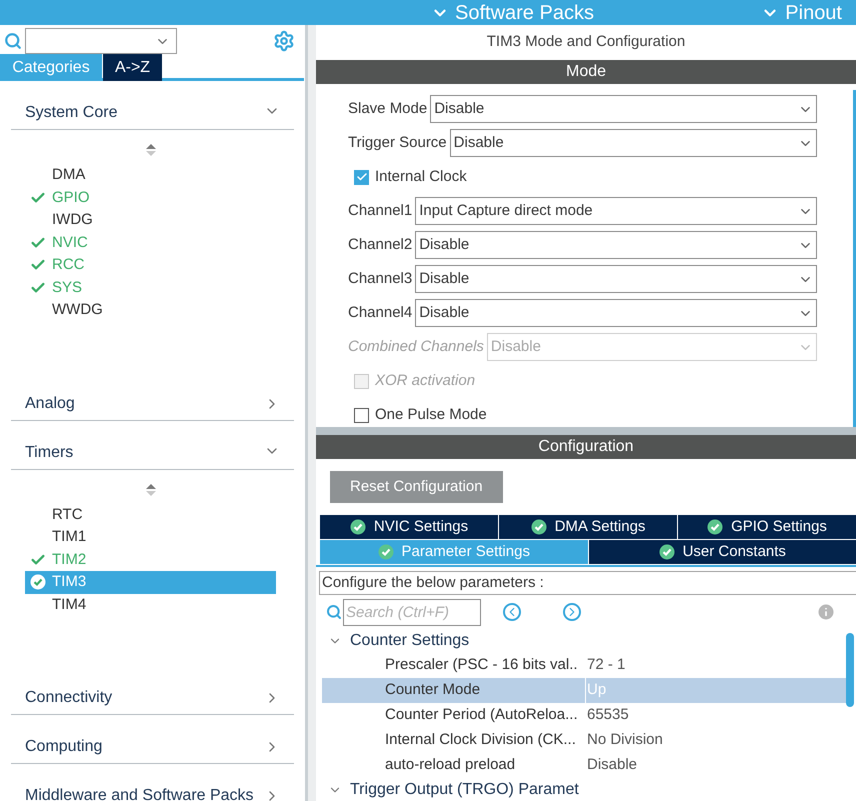  What do you see at coordinates (412, 612) in the screenshot?
I see `search-field: Search (Ctrl+F)` at bounding box center [412, 612].